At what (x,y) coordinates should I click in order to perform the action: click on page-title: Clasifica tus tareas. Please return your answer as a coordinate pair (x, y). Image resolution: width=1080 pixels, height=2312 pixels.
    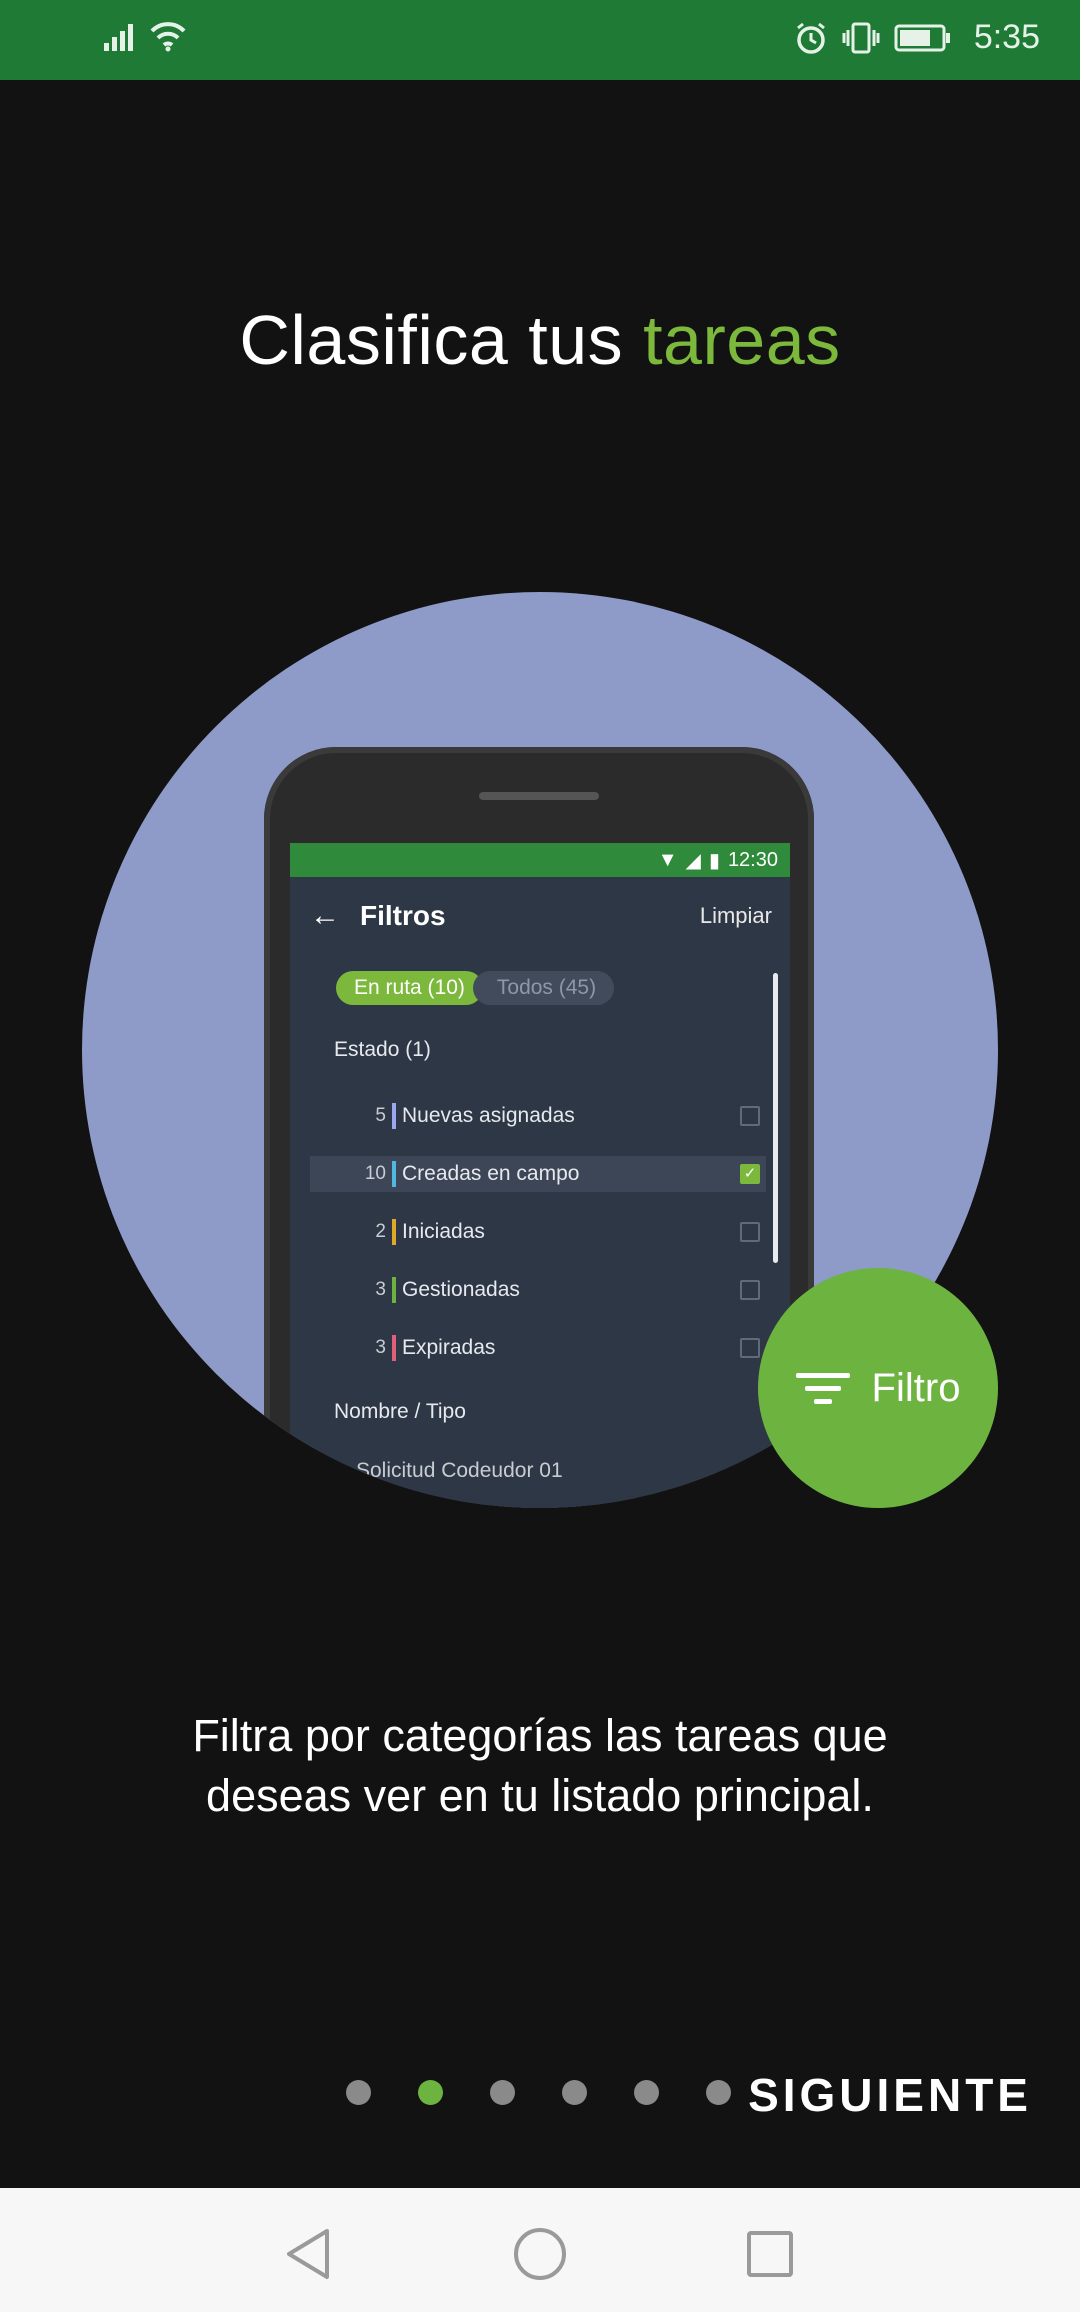
    Looking at the image, I should click on (540, 340).